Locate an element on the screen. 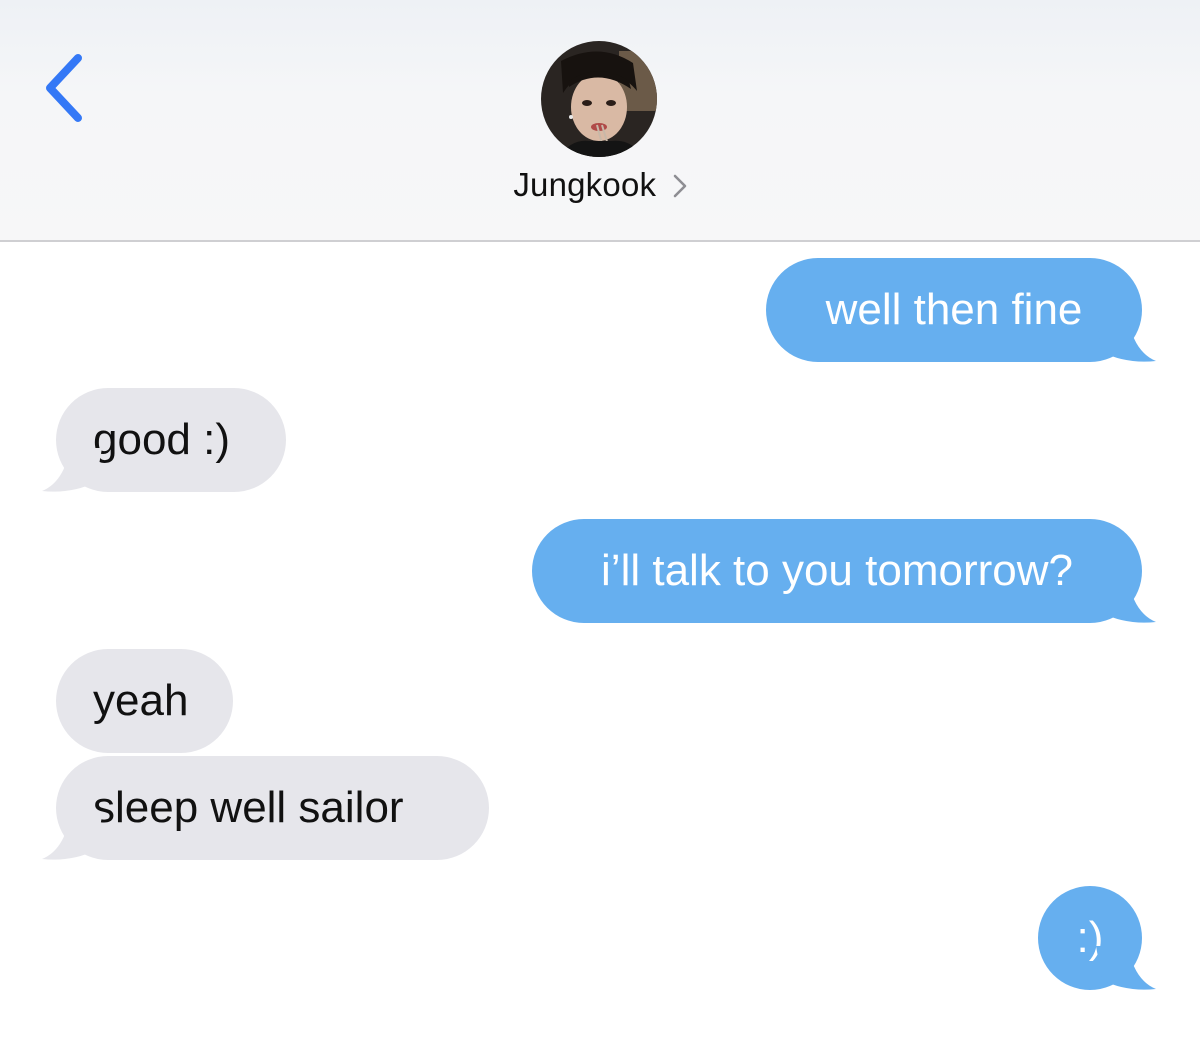 The image size is (1200, 1039). received-message-bubble: sleep well sailor is located at coordinates (272, 808).